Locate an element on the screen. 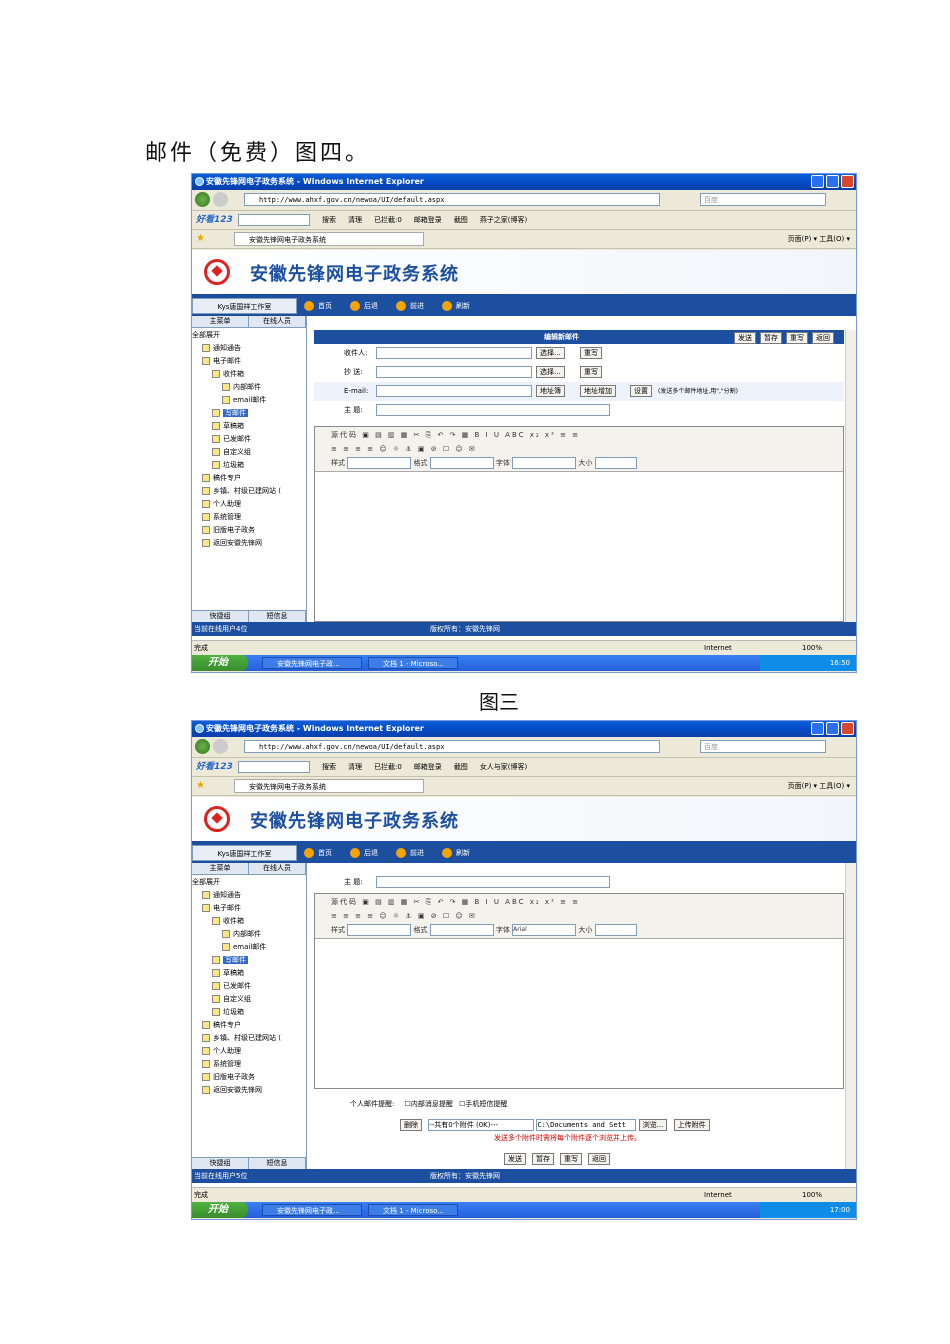 Image resolution: width=950 pixels, height=1344 pixels. tree-item: 通知通告 is located at coordinates (249, 348).